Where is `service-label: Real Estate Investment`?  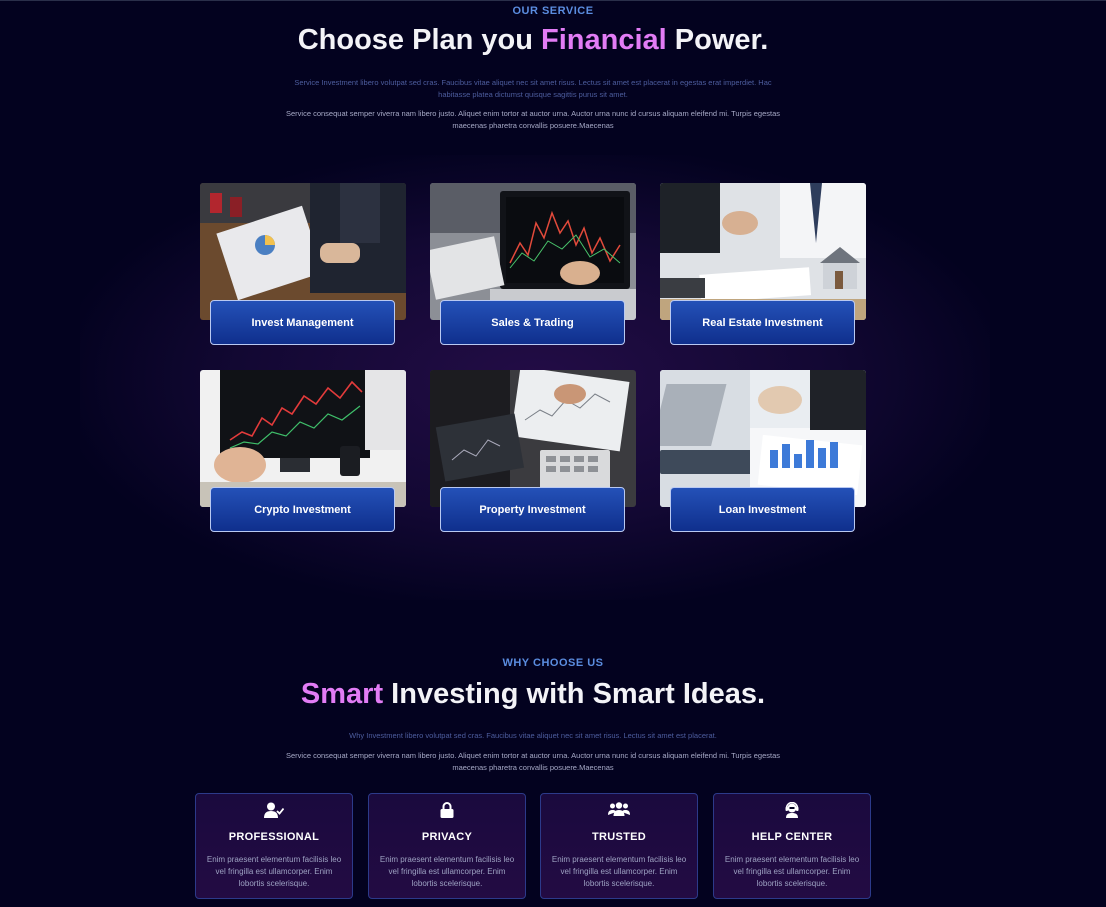
service-label: Real Estate Investment is located at coordinates (762, 322).